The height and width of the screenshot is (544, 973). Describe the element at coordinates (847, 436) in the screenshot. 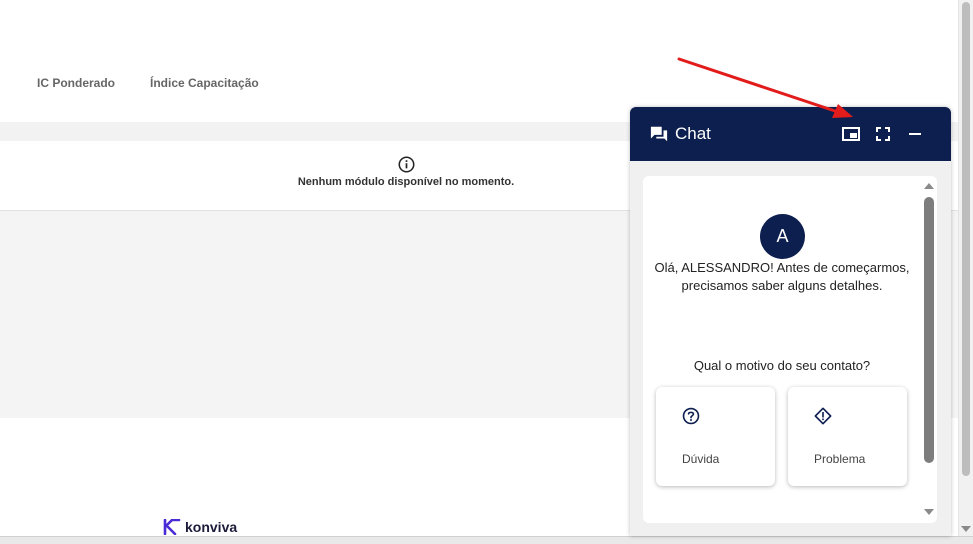

I see `option-problema-button: Problema` at that location.